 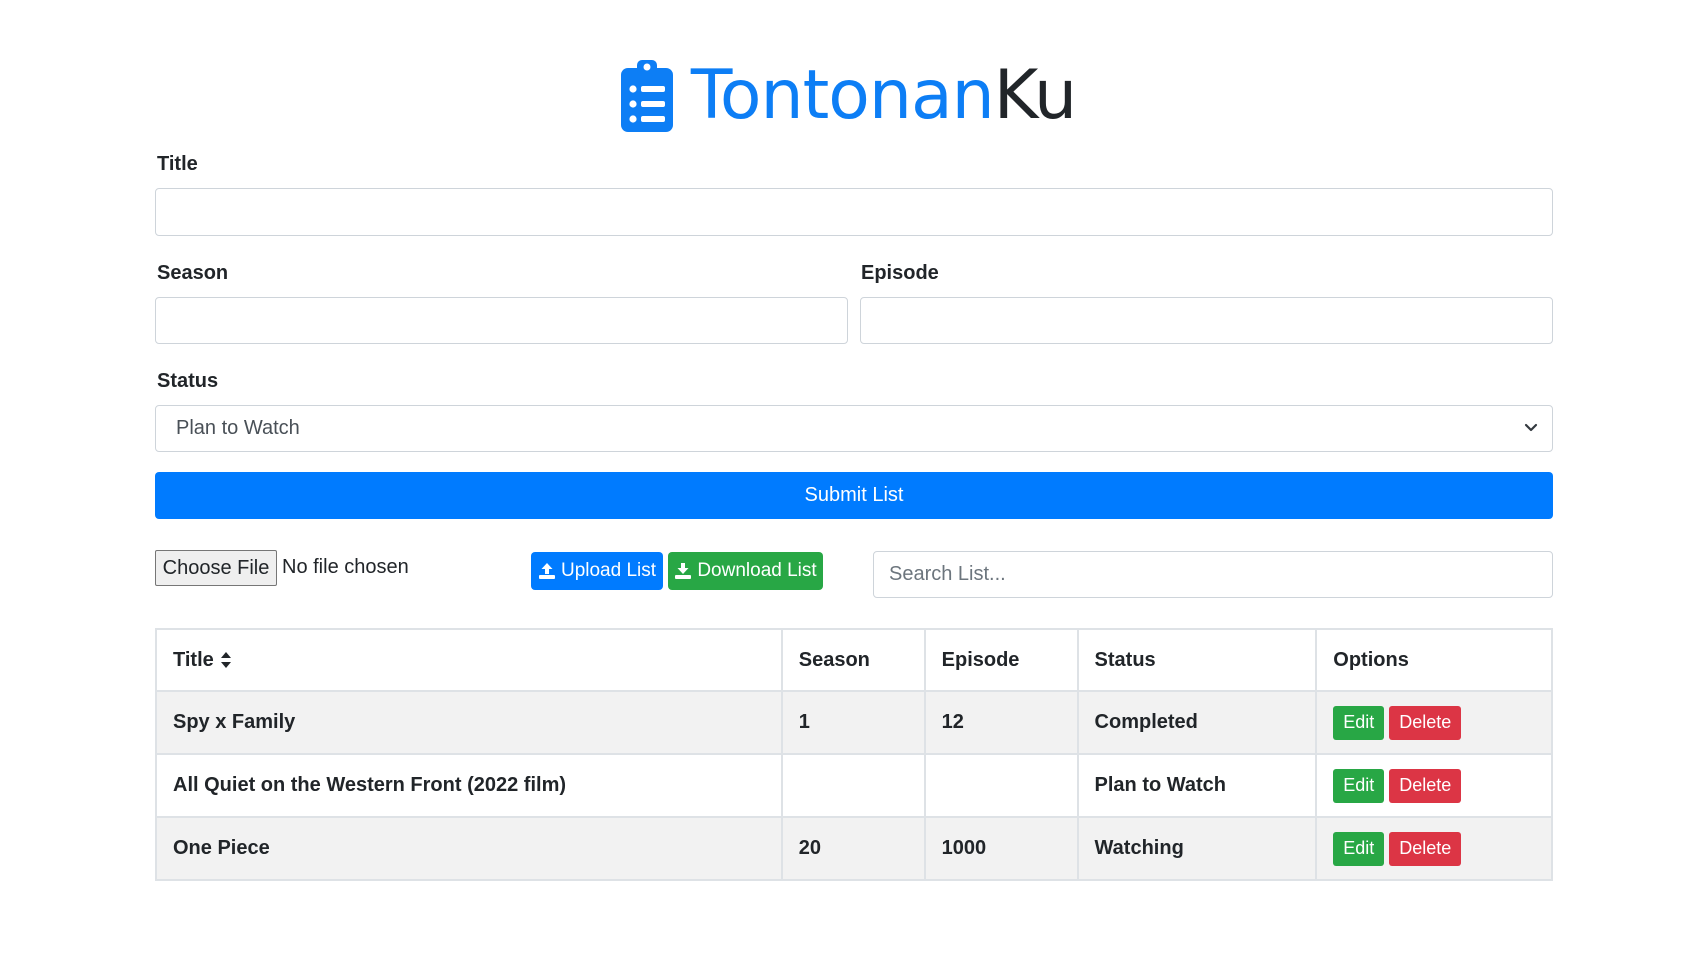 I want to click on app-title-part2: an, so click(x=952, y=95).